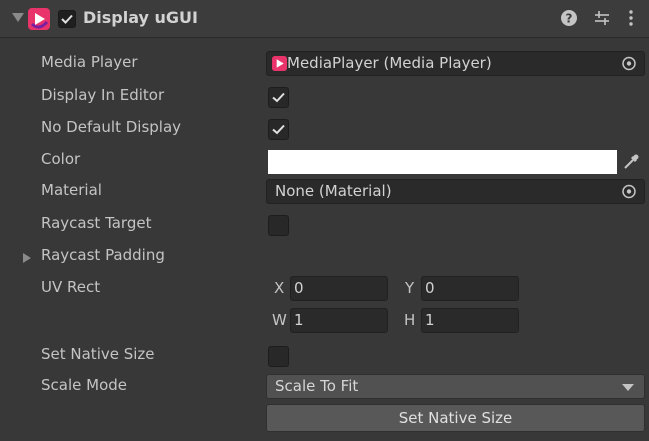 This screenshot has width=649, height=441. What do you see at coordinates (71, 287) in the screenshot?
I see `uv-rect-label: UV Rect` at bounding box center [71, 287].